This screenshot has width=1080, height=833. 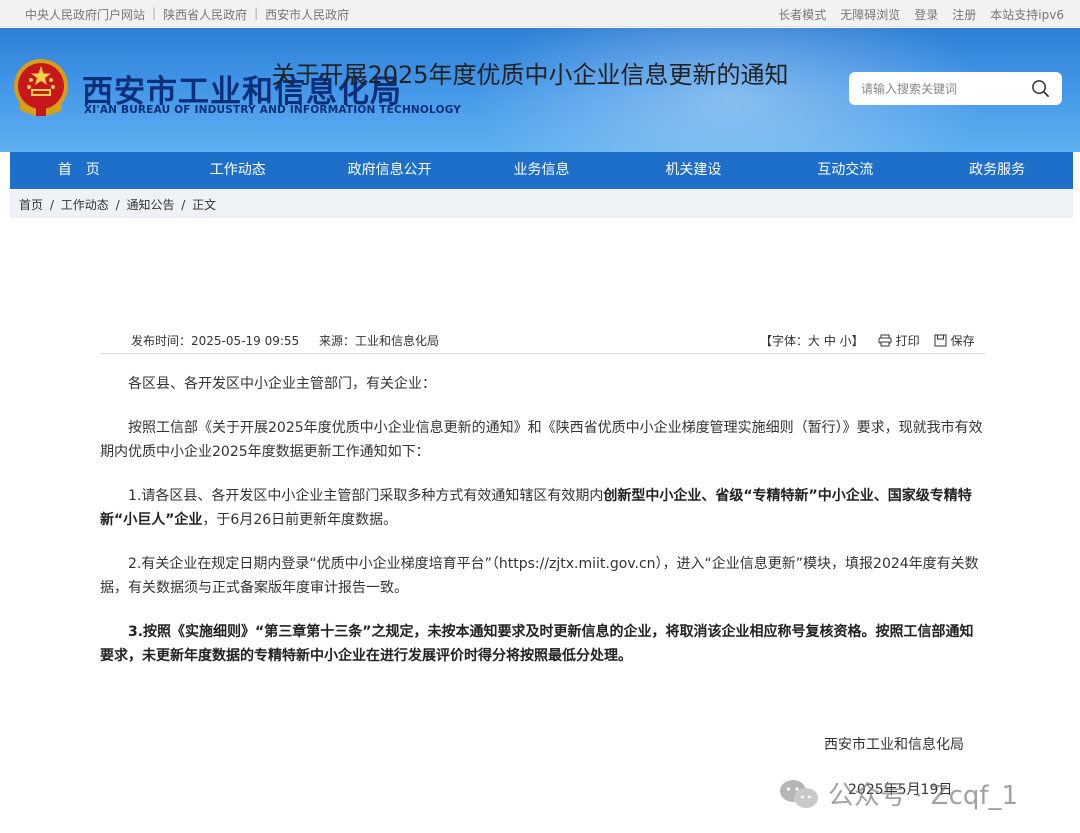 I want to click on register-link: 注册, so click(x=964, y=14).